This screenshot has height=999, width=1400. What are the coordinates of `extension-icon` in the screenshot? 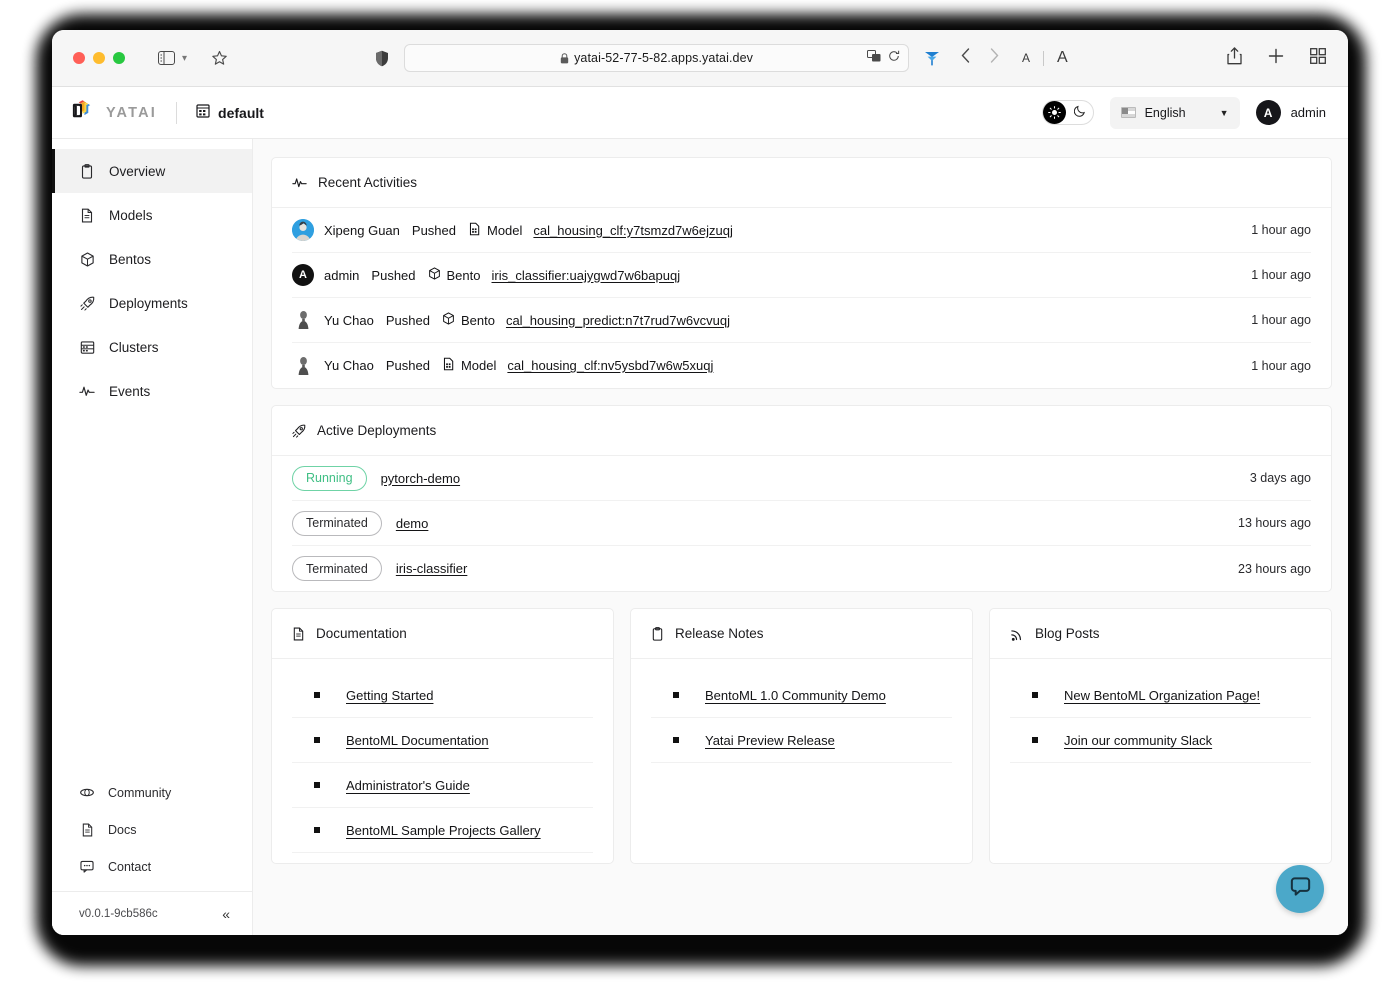 It's located at (932, 58).